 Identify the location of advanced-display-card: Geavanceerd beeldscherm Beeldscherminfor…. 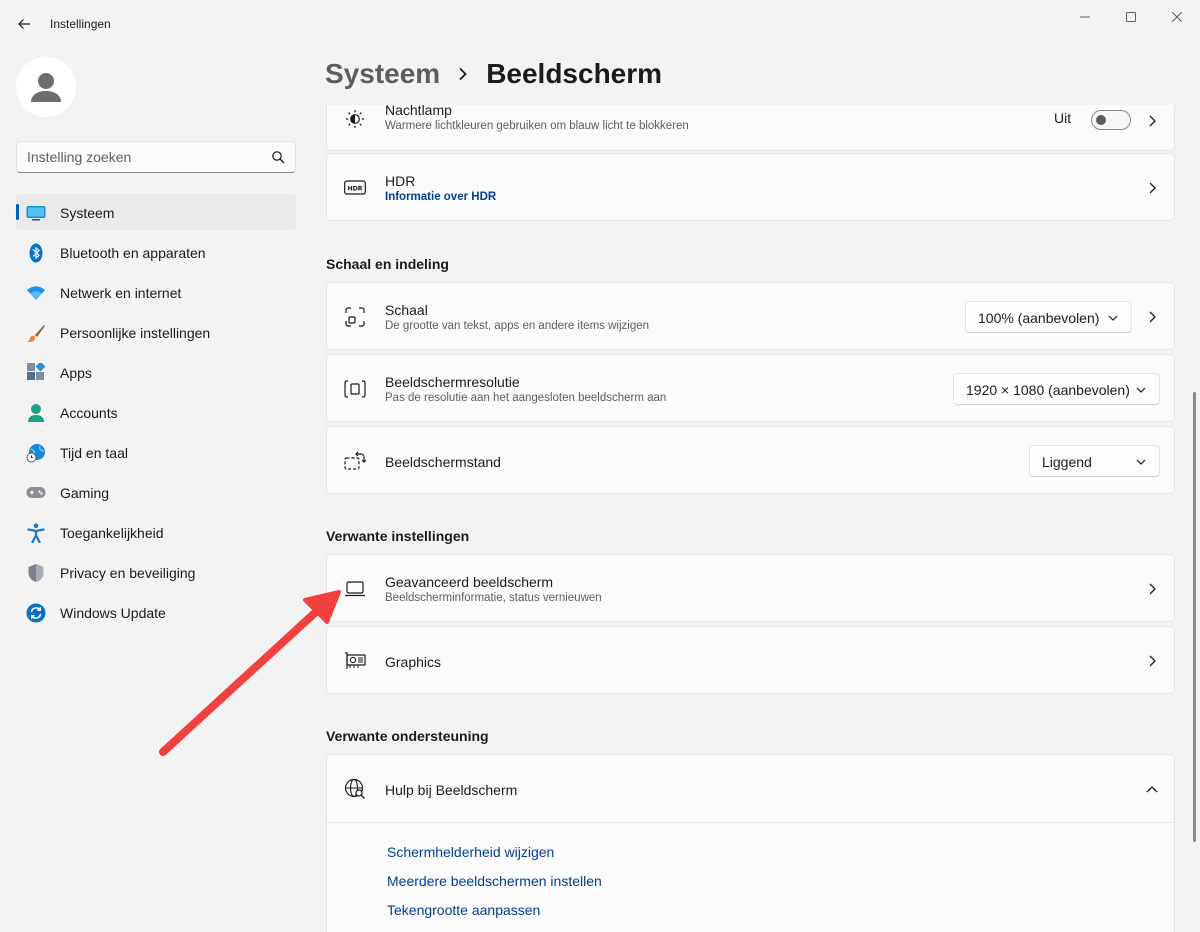
(750, 588).